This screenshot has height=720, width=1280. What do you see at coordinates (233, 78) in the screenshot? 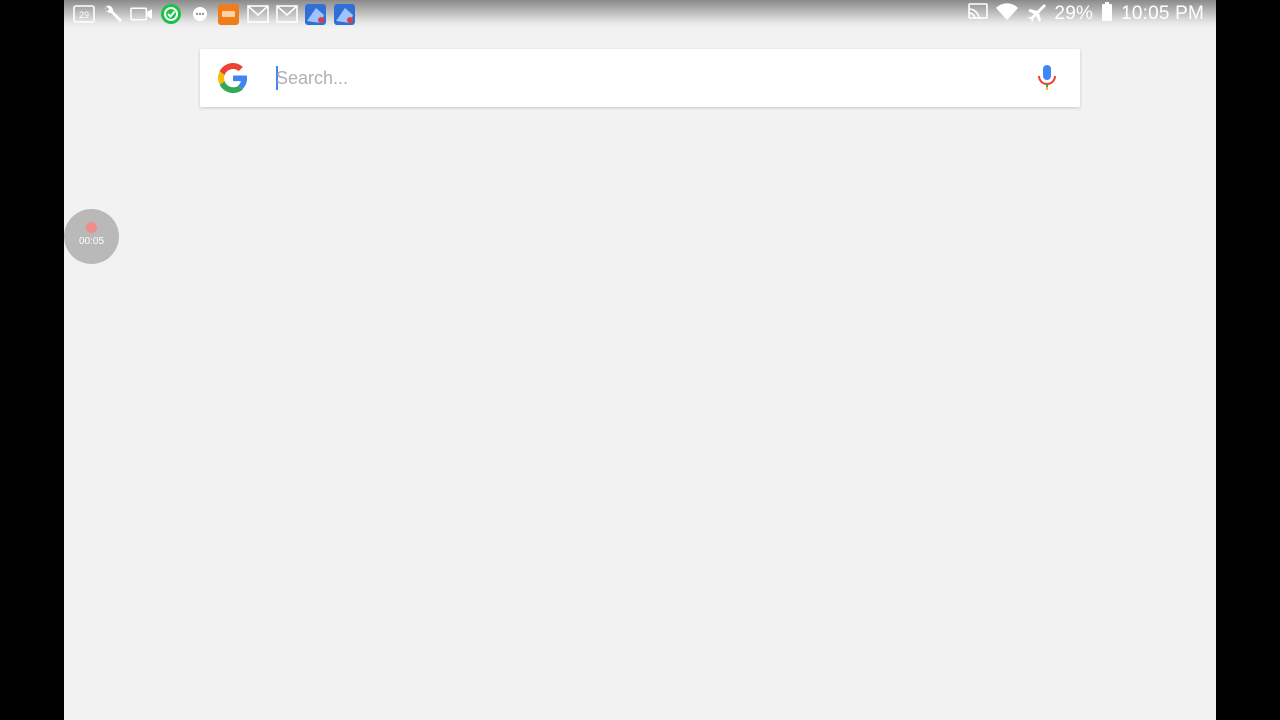
I see `google-g-icon` at bounding box center [233, 78].